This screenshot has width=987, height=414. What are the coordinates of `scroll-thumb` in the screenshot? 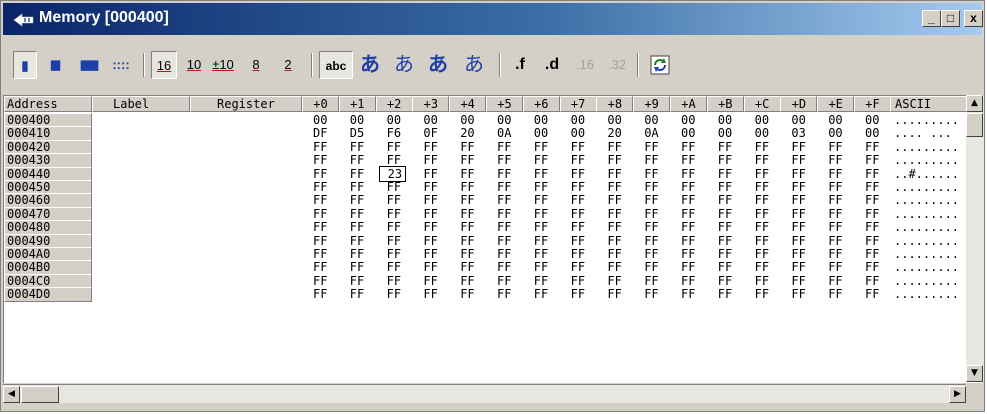 It's located at (974, 125).